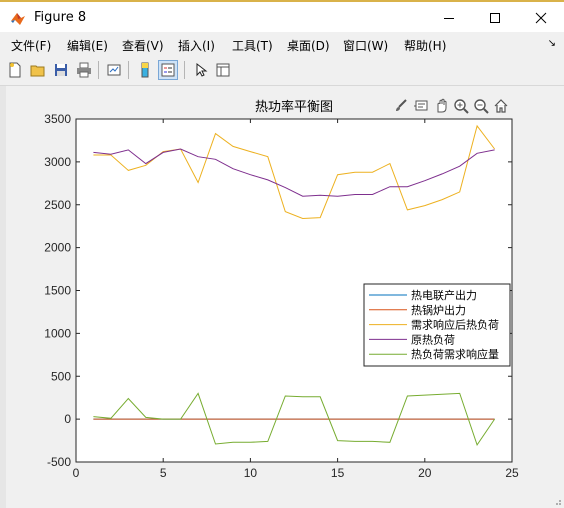 The image size is (564, 508). What do you see at coordinates (168, 70) in the screenshot?
I see `insert-legend-icon` at bounding box center [168, 70].